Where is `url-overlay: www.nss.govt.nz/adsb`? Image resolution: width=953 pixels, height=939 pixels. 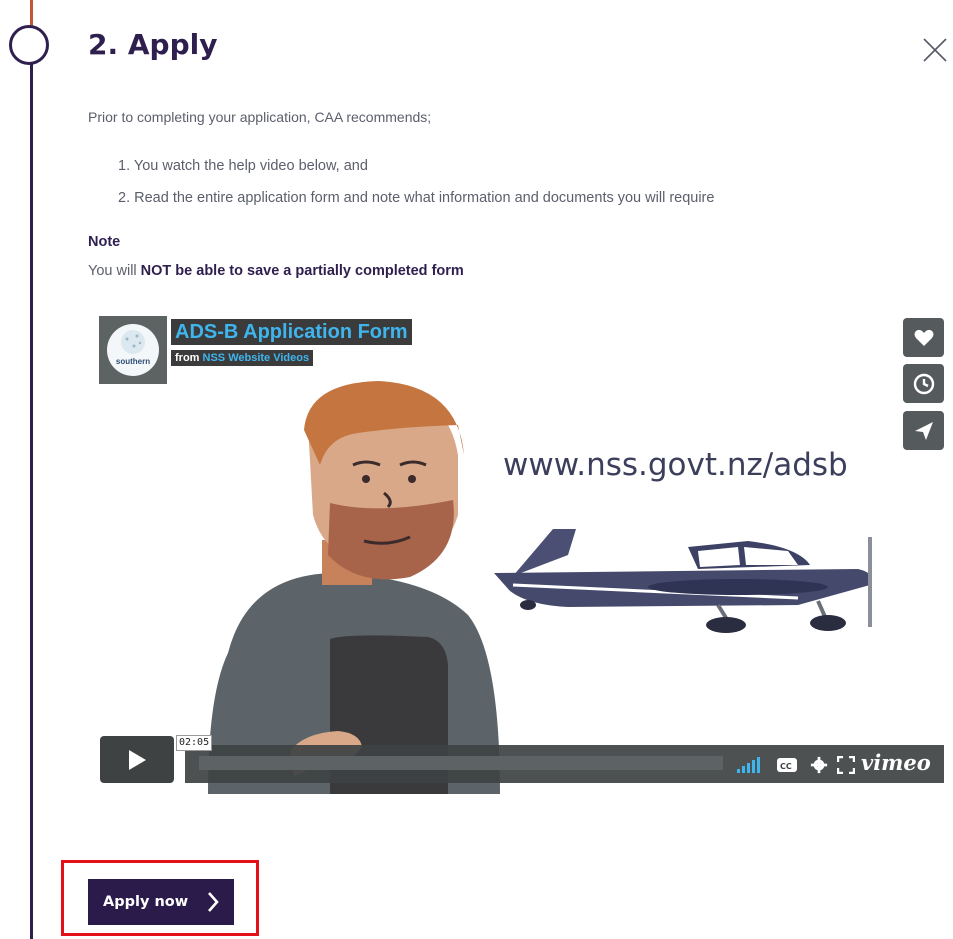
url-overlay: www.nss.govt.nz/adsb is located at coordinates (675, 465).